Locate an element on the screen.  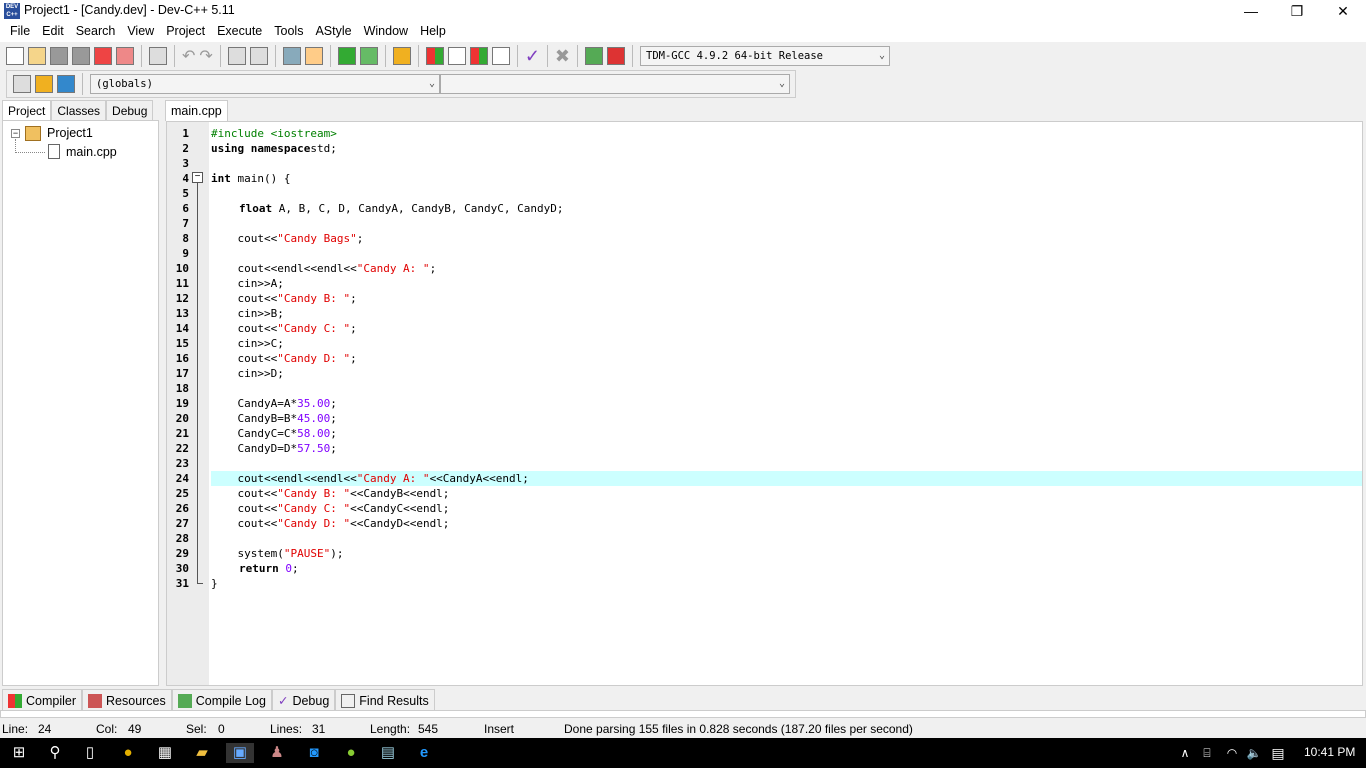
tab-compile-log: Compile Log is located at coordinates (221, 700).